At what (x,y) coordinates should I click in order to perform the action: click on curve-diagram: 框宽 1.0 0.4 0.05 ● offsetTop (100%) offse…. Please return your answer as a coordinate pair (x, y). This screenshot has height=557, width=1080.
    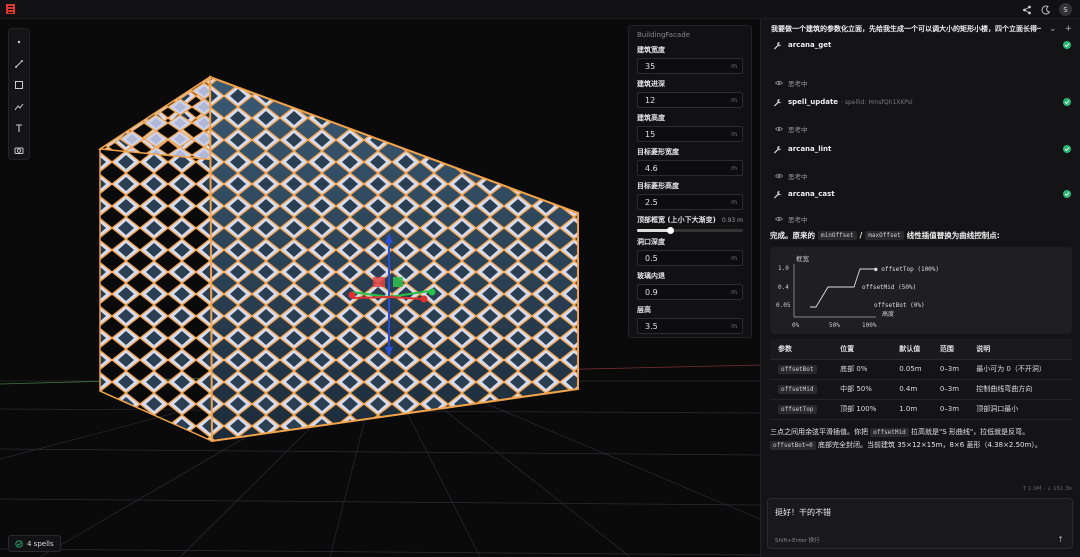
    Looking at the image, I should click on (921, 290).